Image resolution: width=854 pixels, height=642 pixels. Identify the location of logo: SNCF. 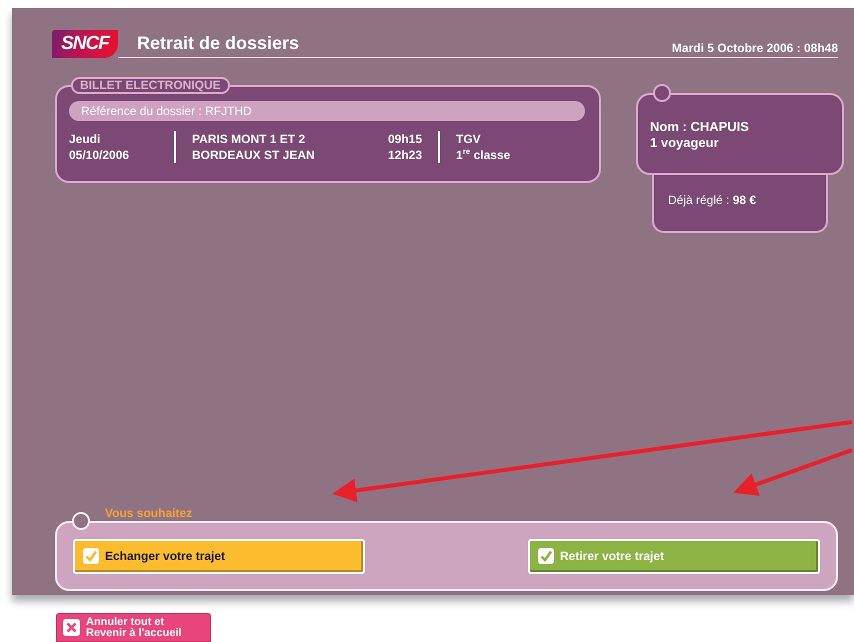
(85, 44).